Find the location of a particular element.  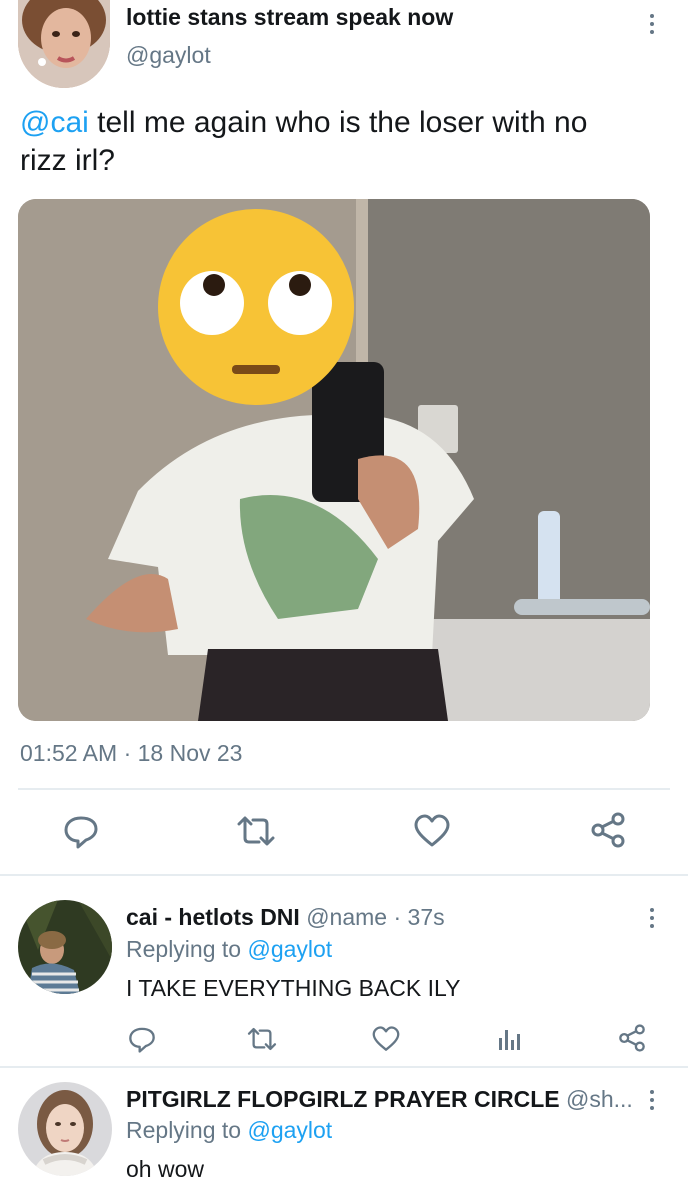

tweet-text-line2: rizz irl? is located at coordinates (67, 160).